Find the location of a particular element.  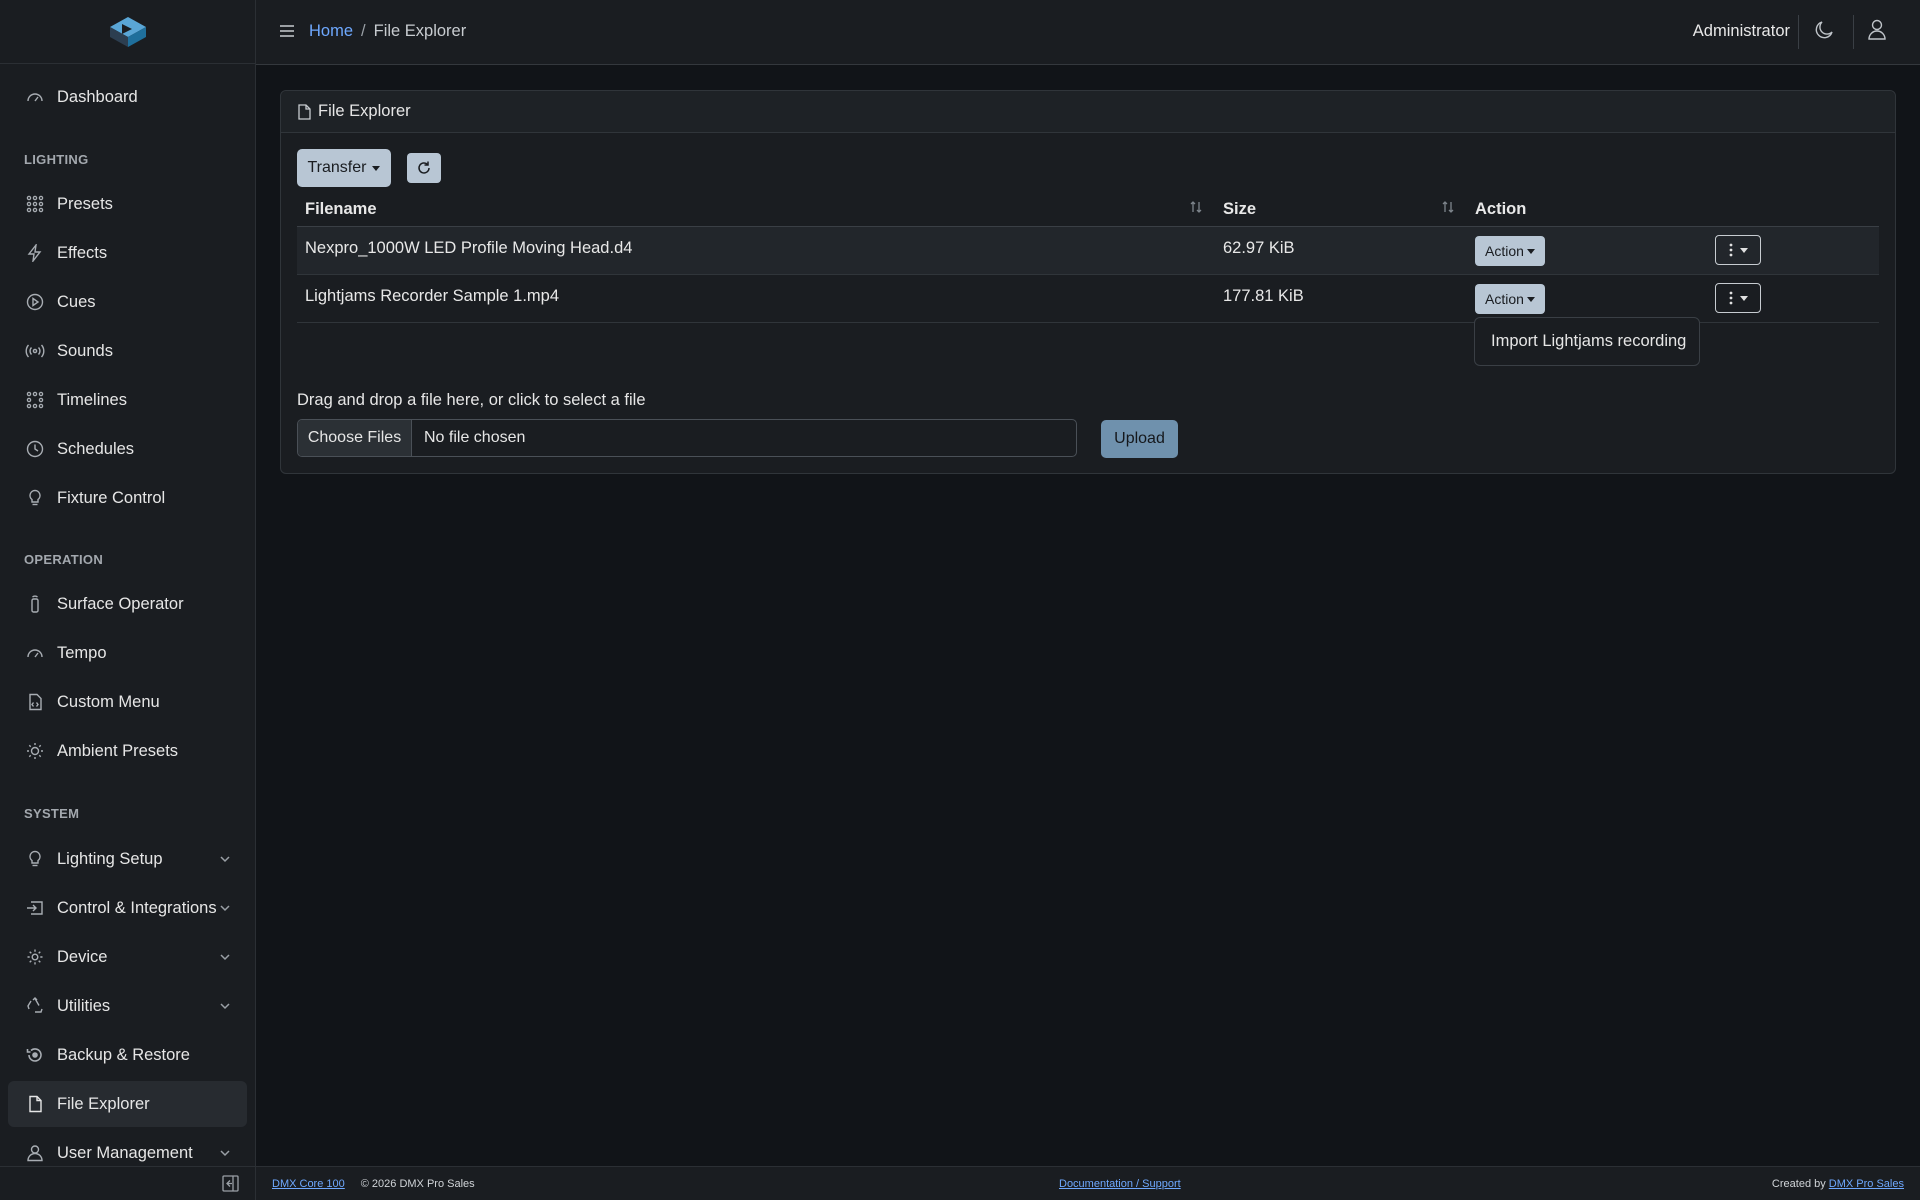

logo is located at coordinates (127, 32).